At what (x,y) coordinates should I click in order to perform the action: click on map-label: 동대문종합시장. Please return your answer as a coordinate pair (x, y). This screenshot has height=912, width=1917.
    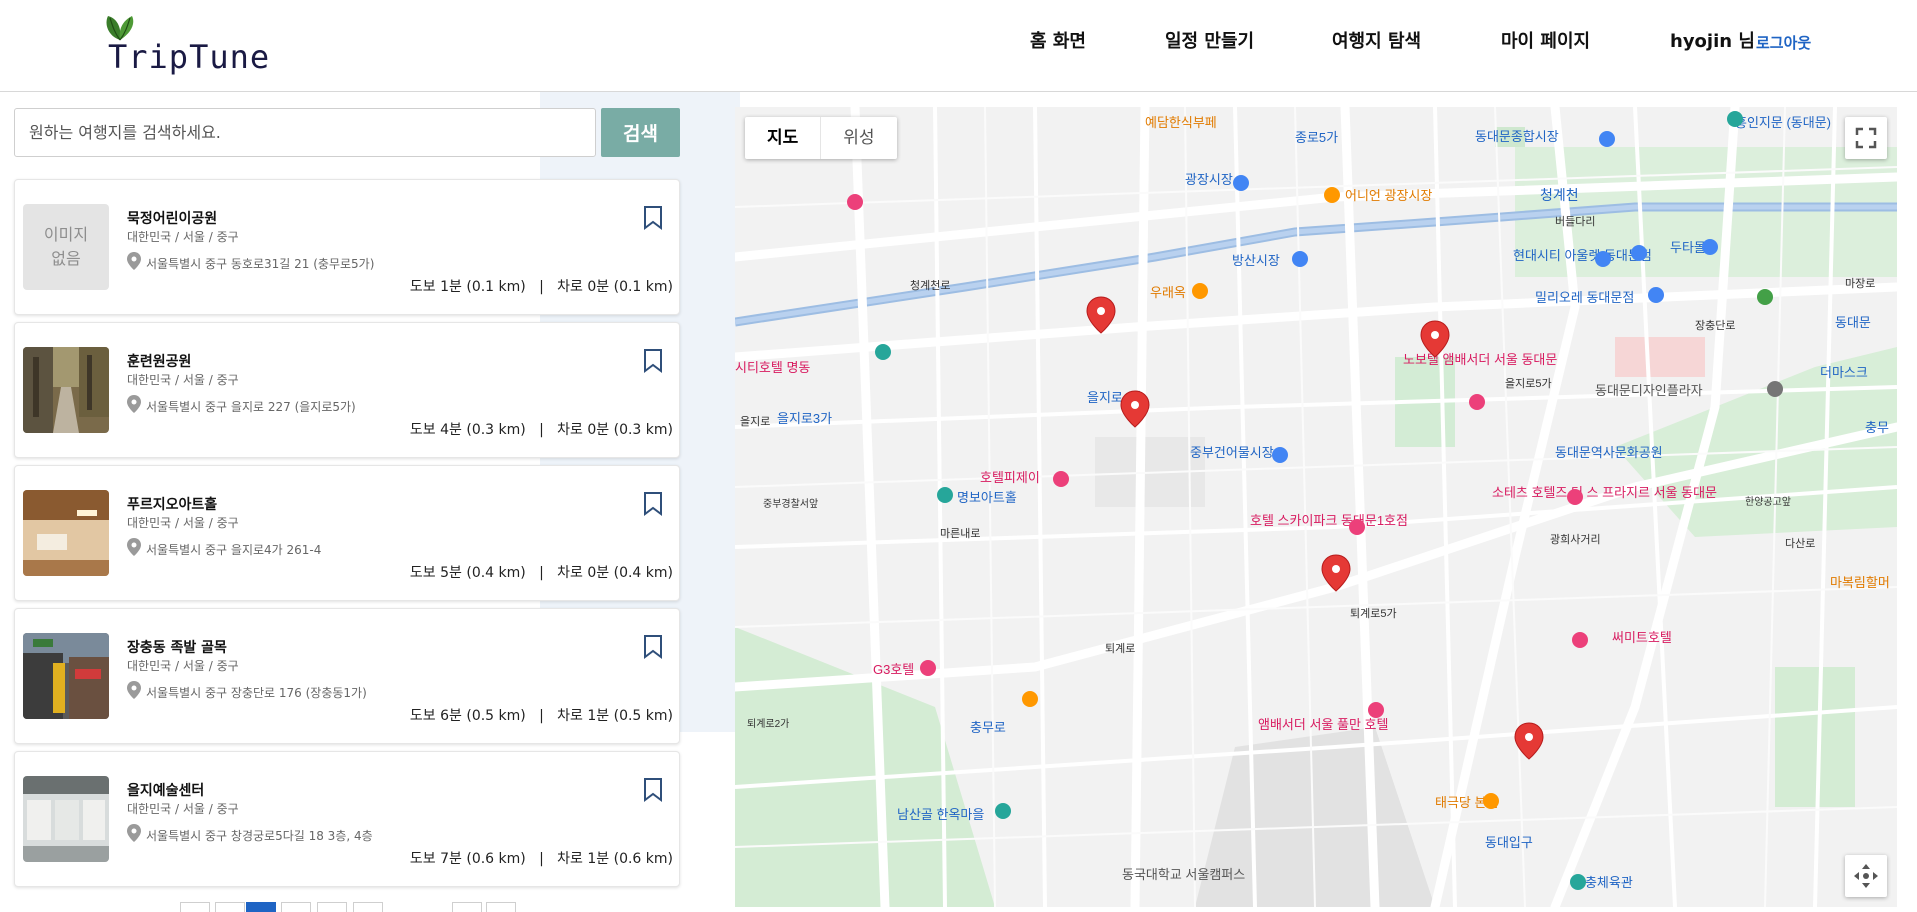
    Looking at the image, I should click on (1517, 136).